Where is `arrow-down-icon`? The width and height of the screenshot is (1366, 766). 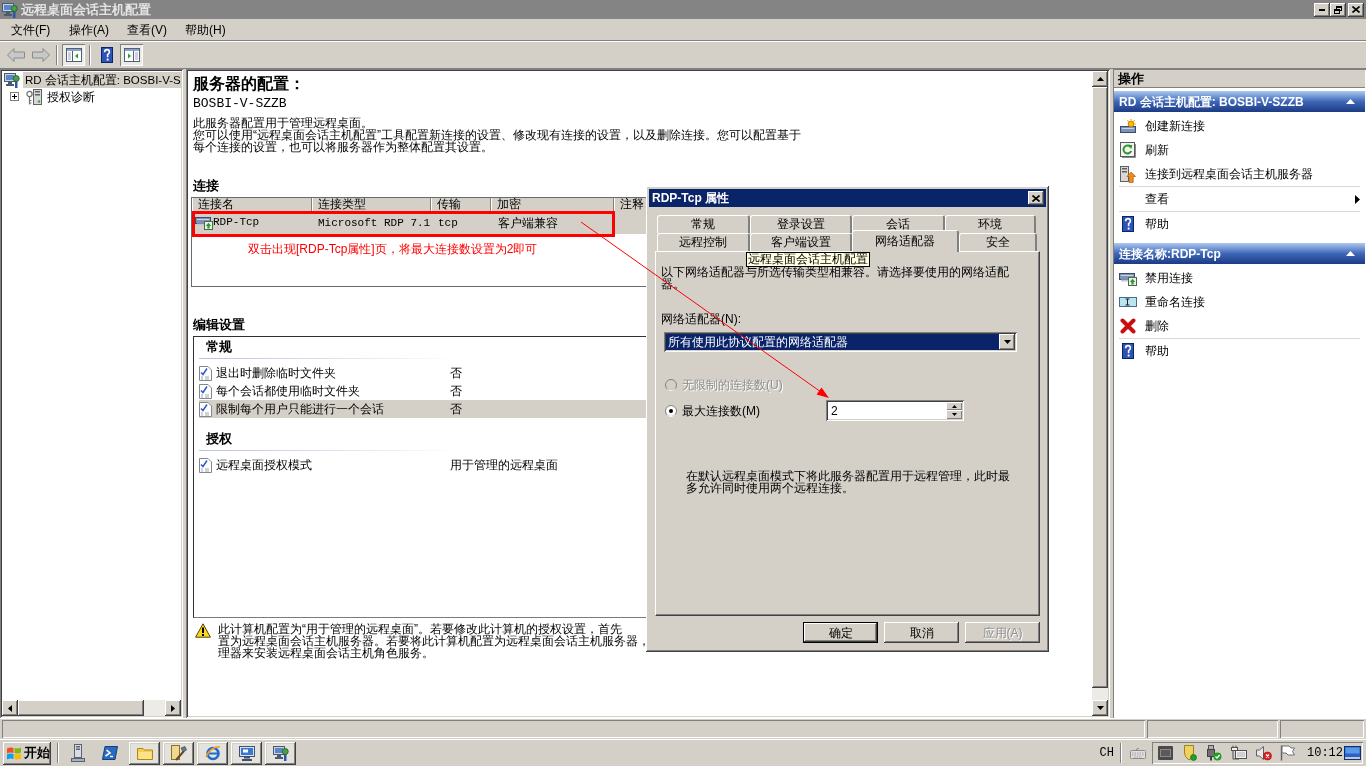
arrow-down-icon is located at coordinates (1100, 708).